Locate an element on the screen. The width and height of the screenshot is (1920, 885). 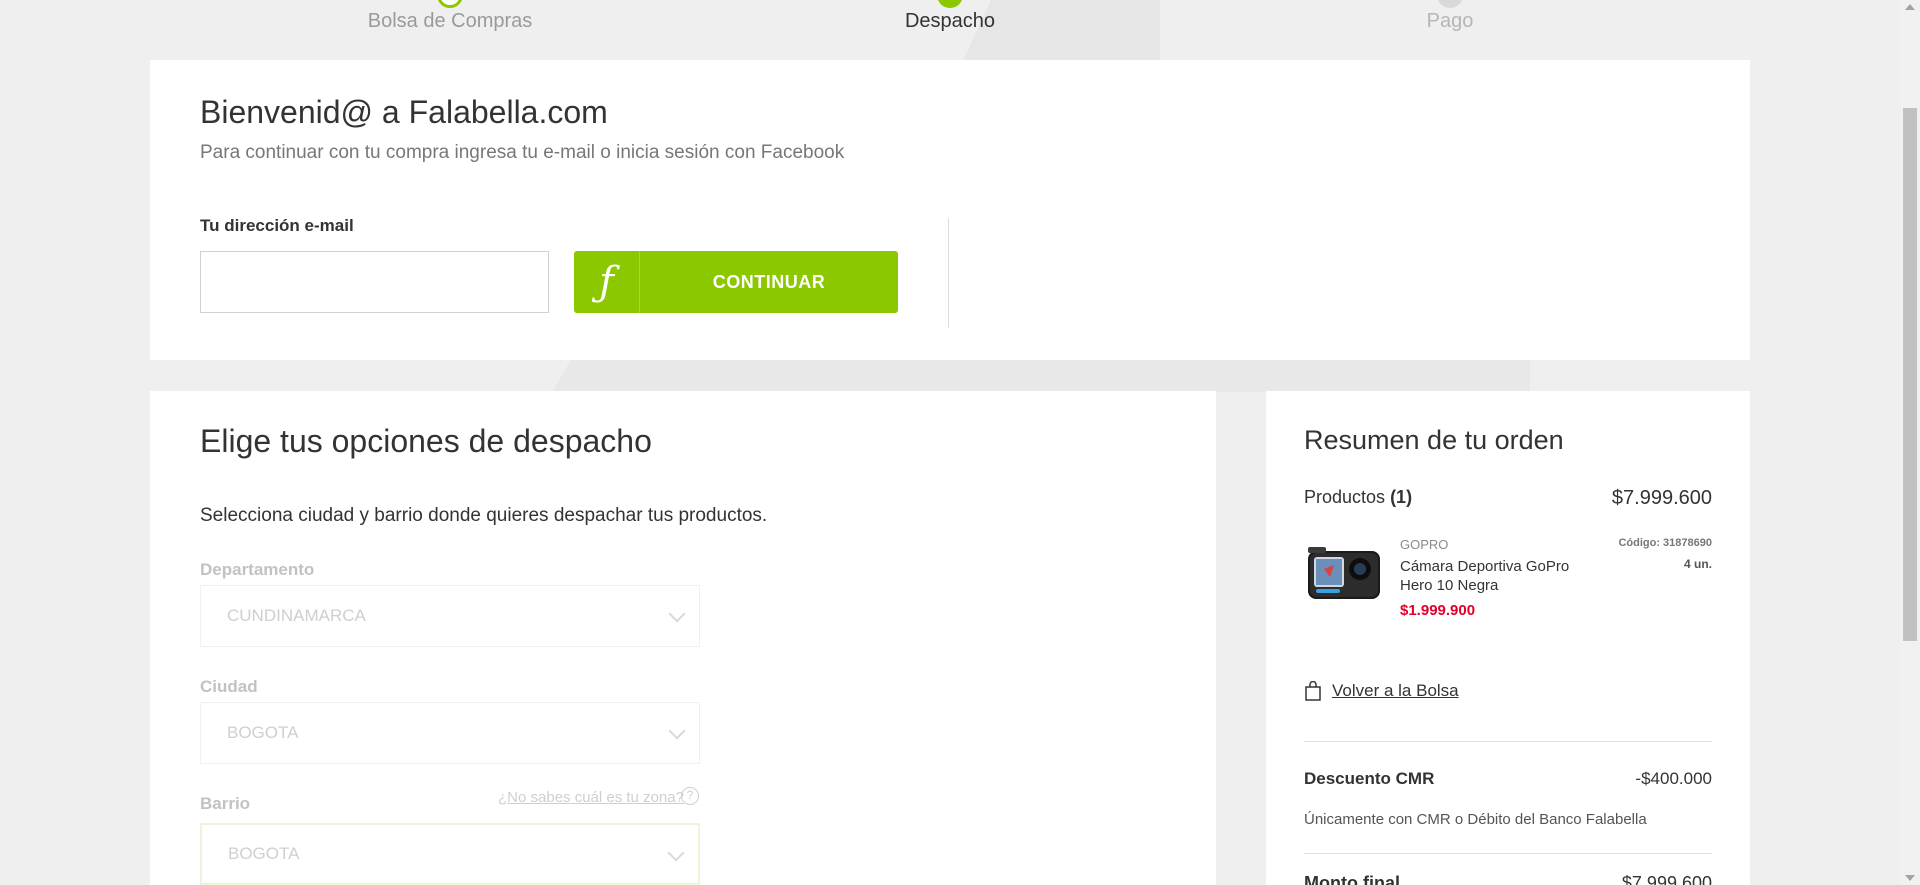
item-code: Código: 31878690 is located at coordinates (1665, 543).